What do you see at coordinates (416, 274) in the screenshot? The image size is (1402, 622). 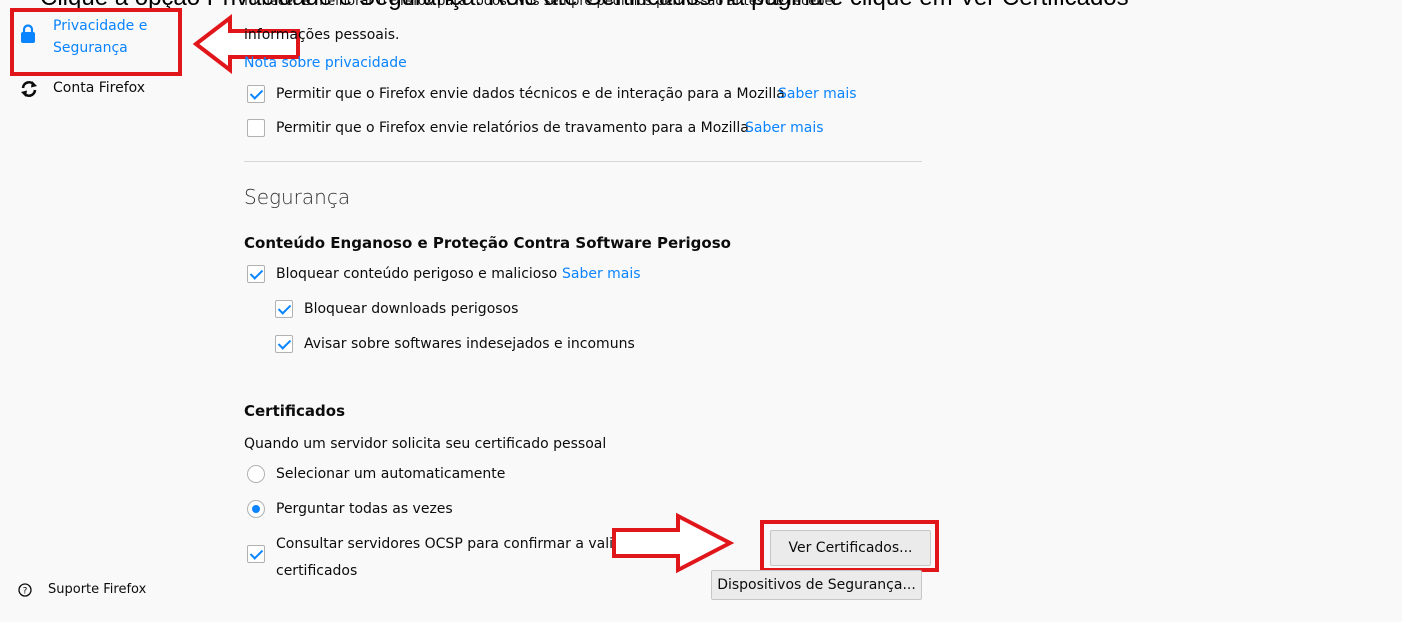 I see `block-dangerous-label: Bloquear conteúdo perigoso e malicioso` at bounding box center [416, 274].